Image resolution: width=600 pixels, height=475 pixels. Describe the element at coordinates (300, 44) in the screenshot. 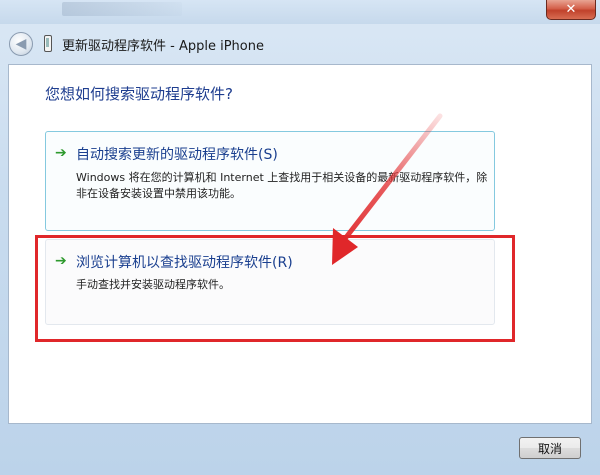

I see `navigation-bar: ◀ 更新驱动程序软件 - Apple iPhone` at that location.